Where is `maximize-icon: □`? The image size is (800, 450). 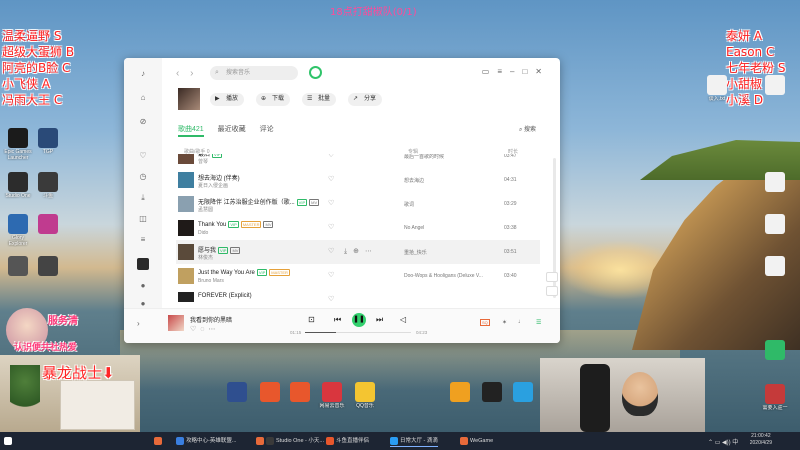 maximize-icon: □ is located at coordinates (528, 71).